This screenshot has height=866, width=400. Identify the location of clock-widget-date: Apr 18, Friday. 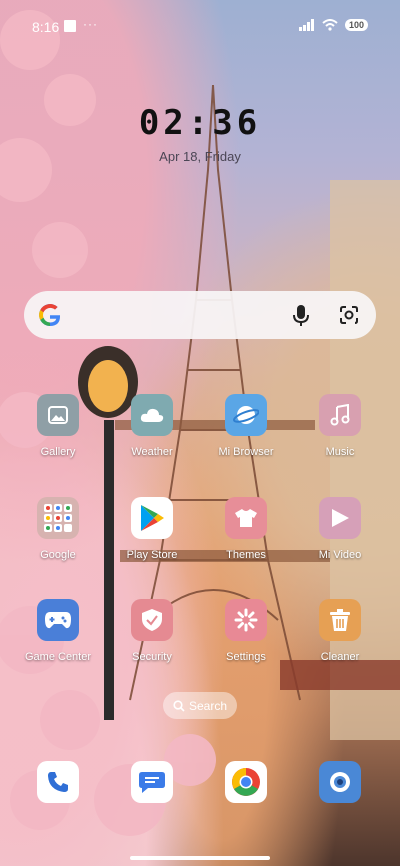
(200, 156).